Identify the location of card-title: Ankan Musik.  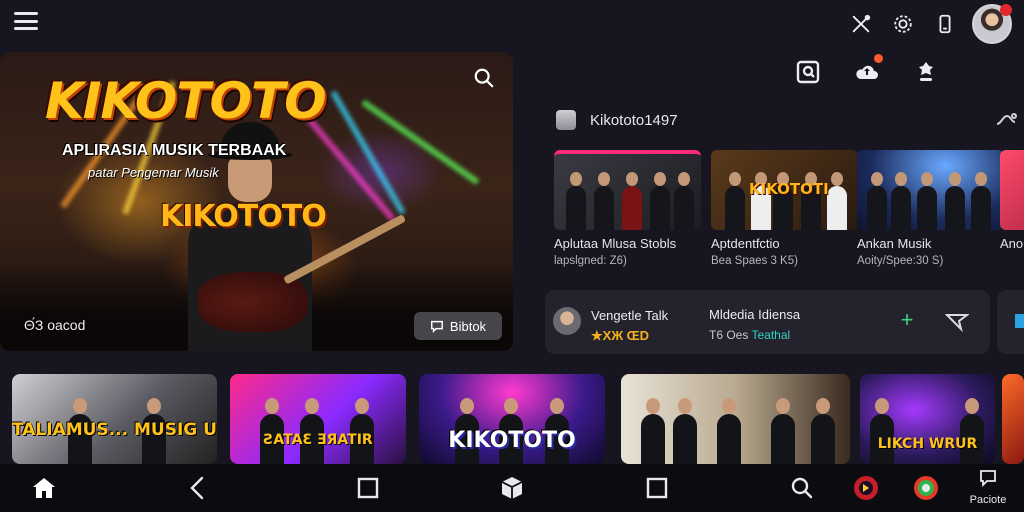
(894, 243).